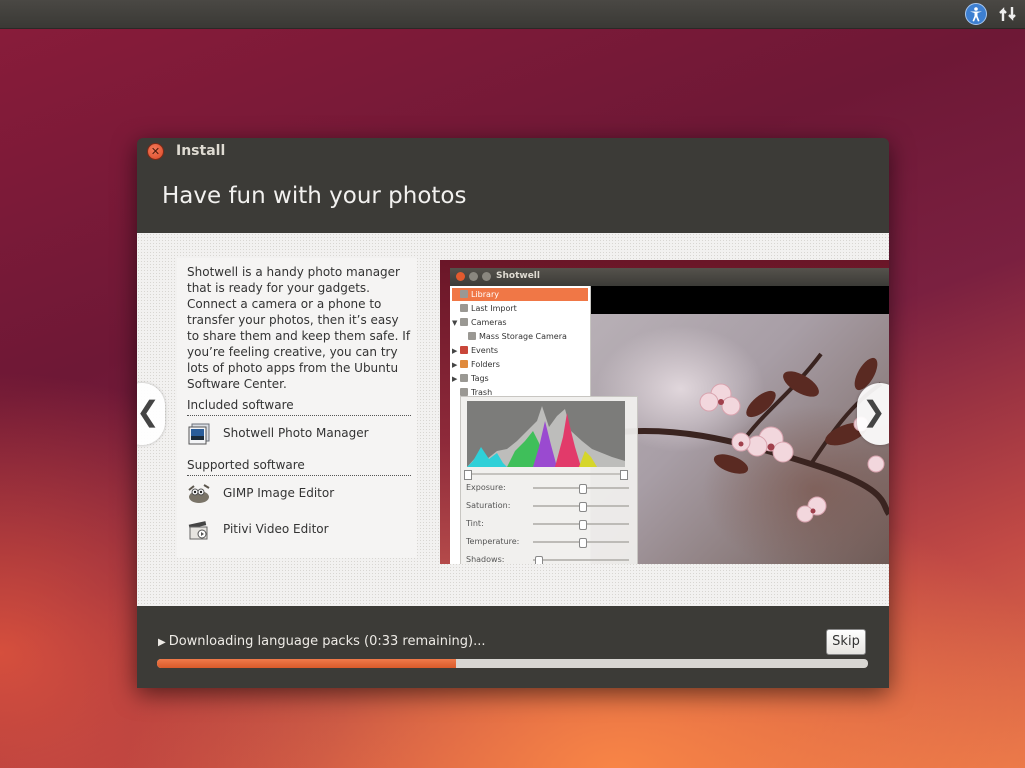 The width and height of the screenshot is (1025, 768). What do you see at coordinates (464, 294) in the screenshot?
I see `library-icon` at bounding box center [464, 294].